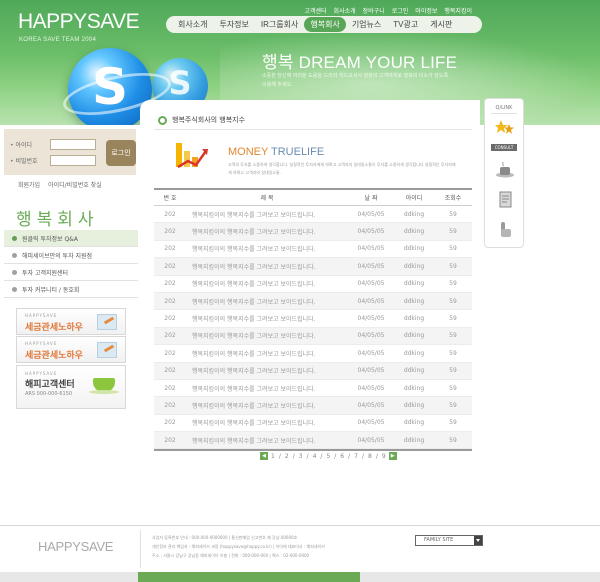 The image size is (600, 582). What do you see at coordinates (301, 456) in the screenshot?
I see `page-link: 3` at bounding box center [301, 456].